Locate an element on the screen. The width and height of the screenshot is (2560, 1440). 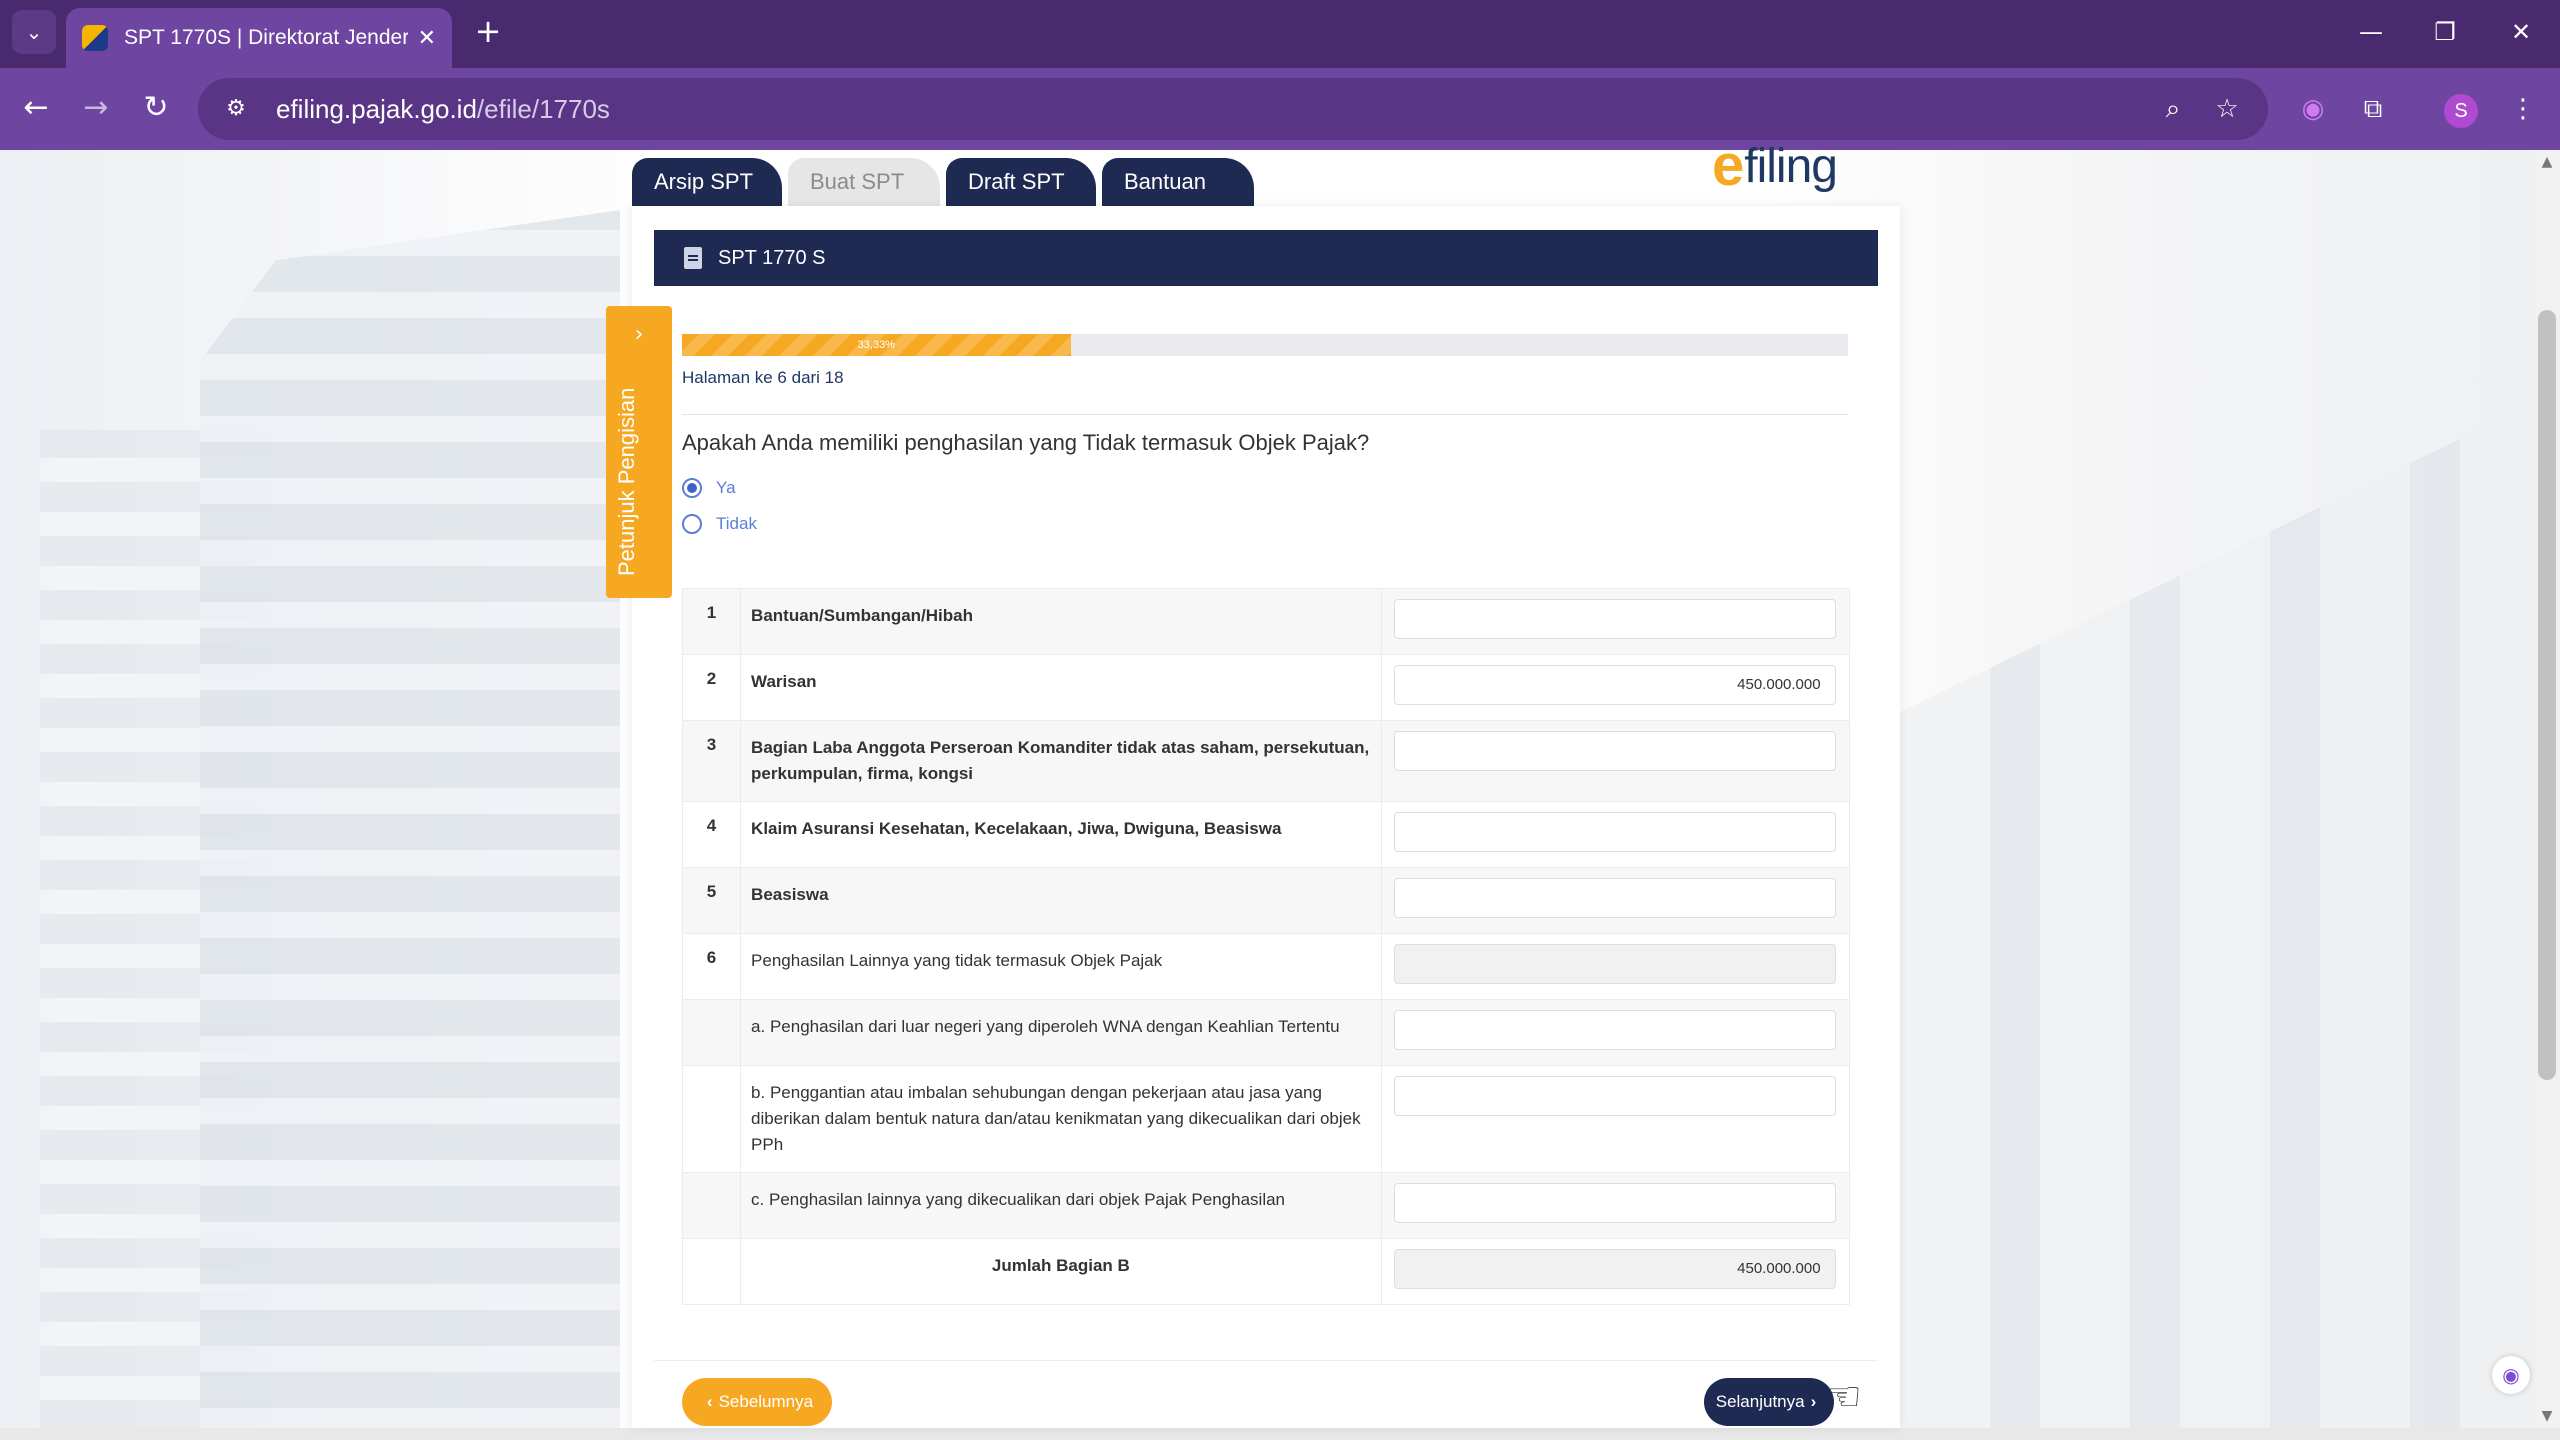
row-number: 2 is located at coordinates (711, 687).